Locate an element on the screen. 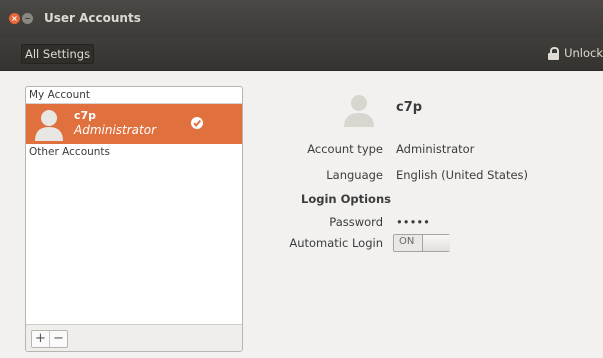  account-type-label: Account type is located at coordinates (345, 149).